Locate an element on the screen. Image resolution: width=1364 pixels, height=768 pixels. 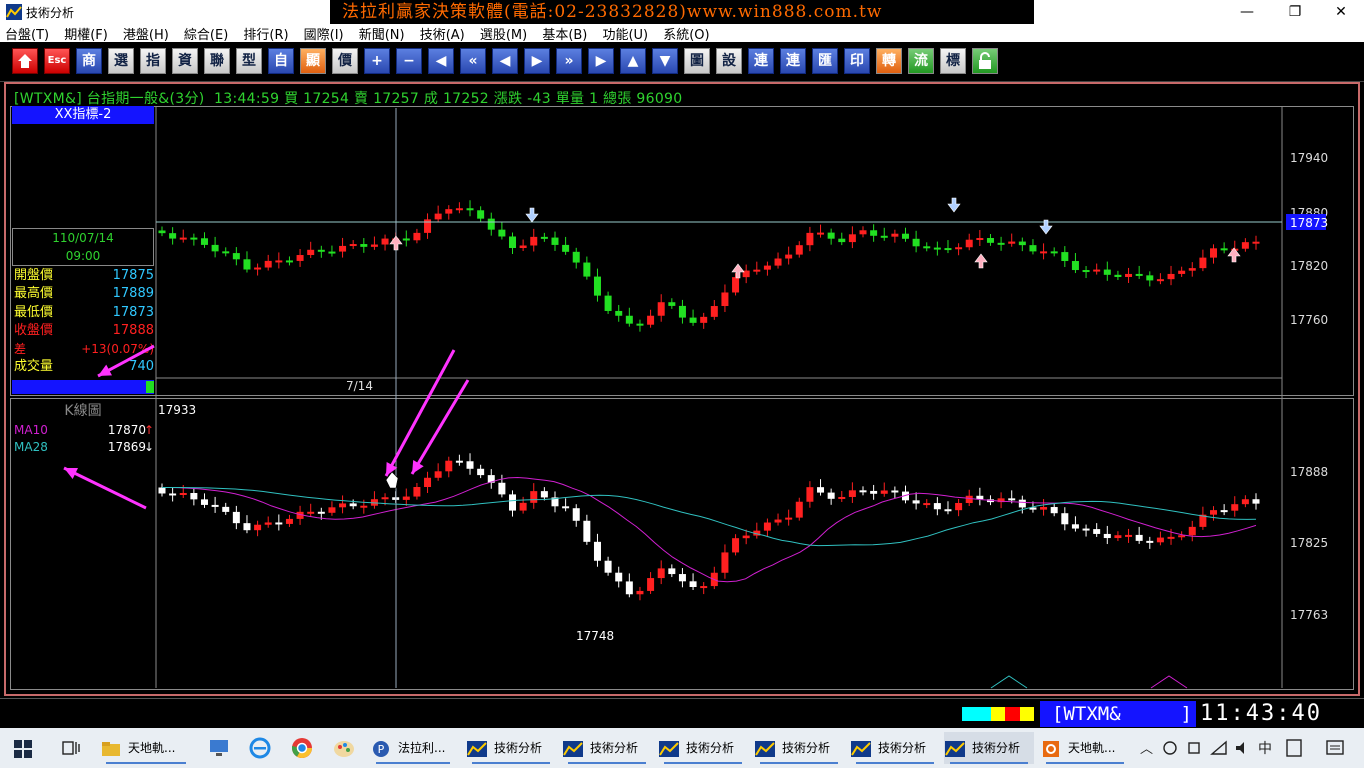
tool-button-29: 標 is located at coordinates (953, 61).